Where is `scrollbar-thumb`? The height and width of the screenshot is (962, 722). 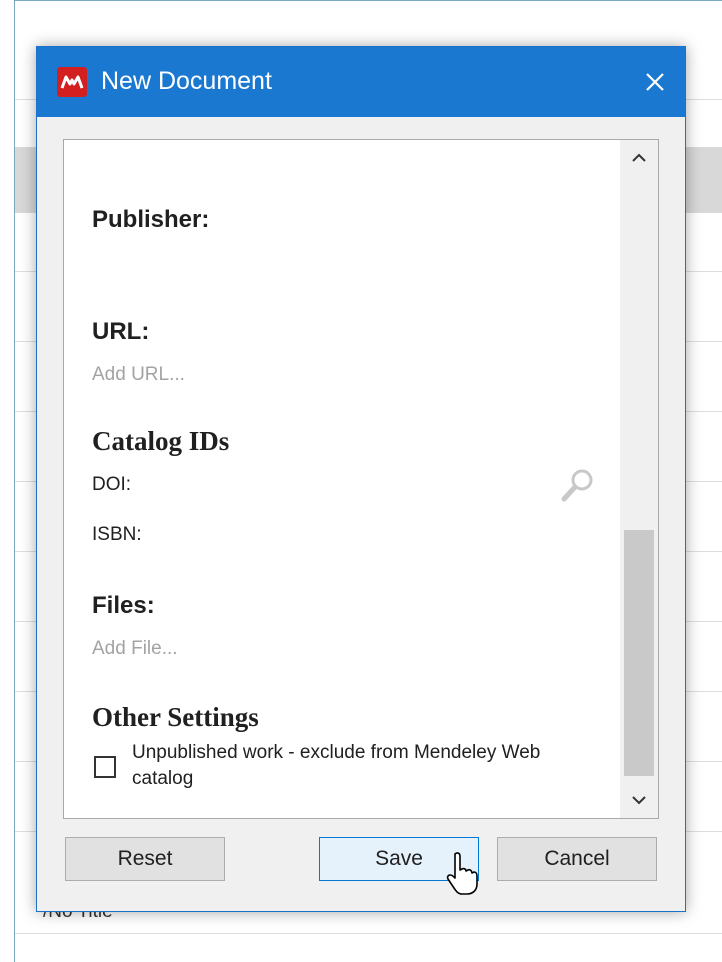 scrollbar-thumb is located at coordinates (639, 653).